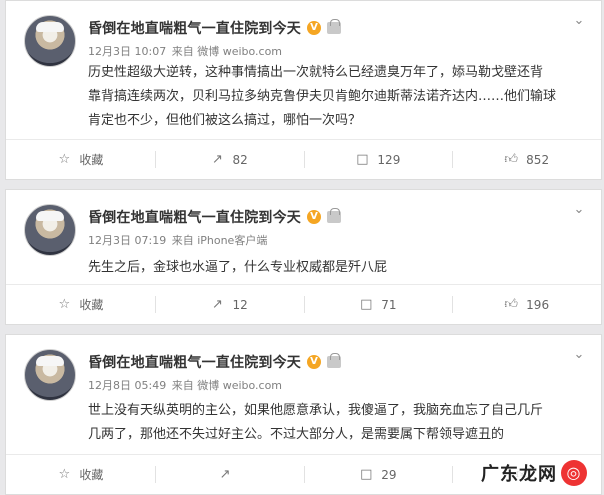 The width and height of the screenshot is (604, 495). What do you see at coordinates (389, 159) in the screenshot?
I see `comment-count: 129` at bounding box center [389, 159].